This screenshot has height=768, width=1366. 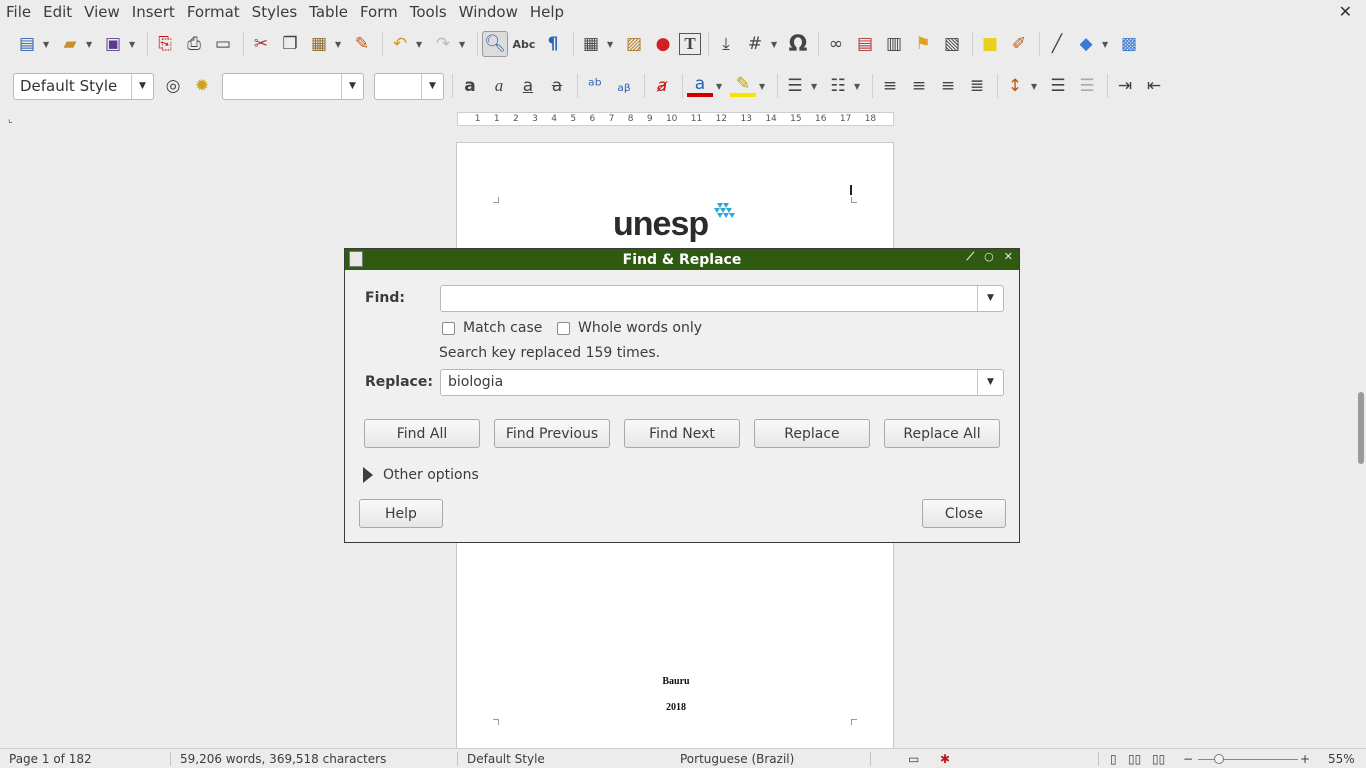 I want to click on word-count: 59,206 words, 369,518 characters, so click(x=283, y=759).